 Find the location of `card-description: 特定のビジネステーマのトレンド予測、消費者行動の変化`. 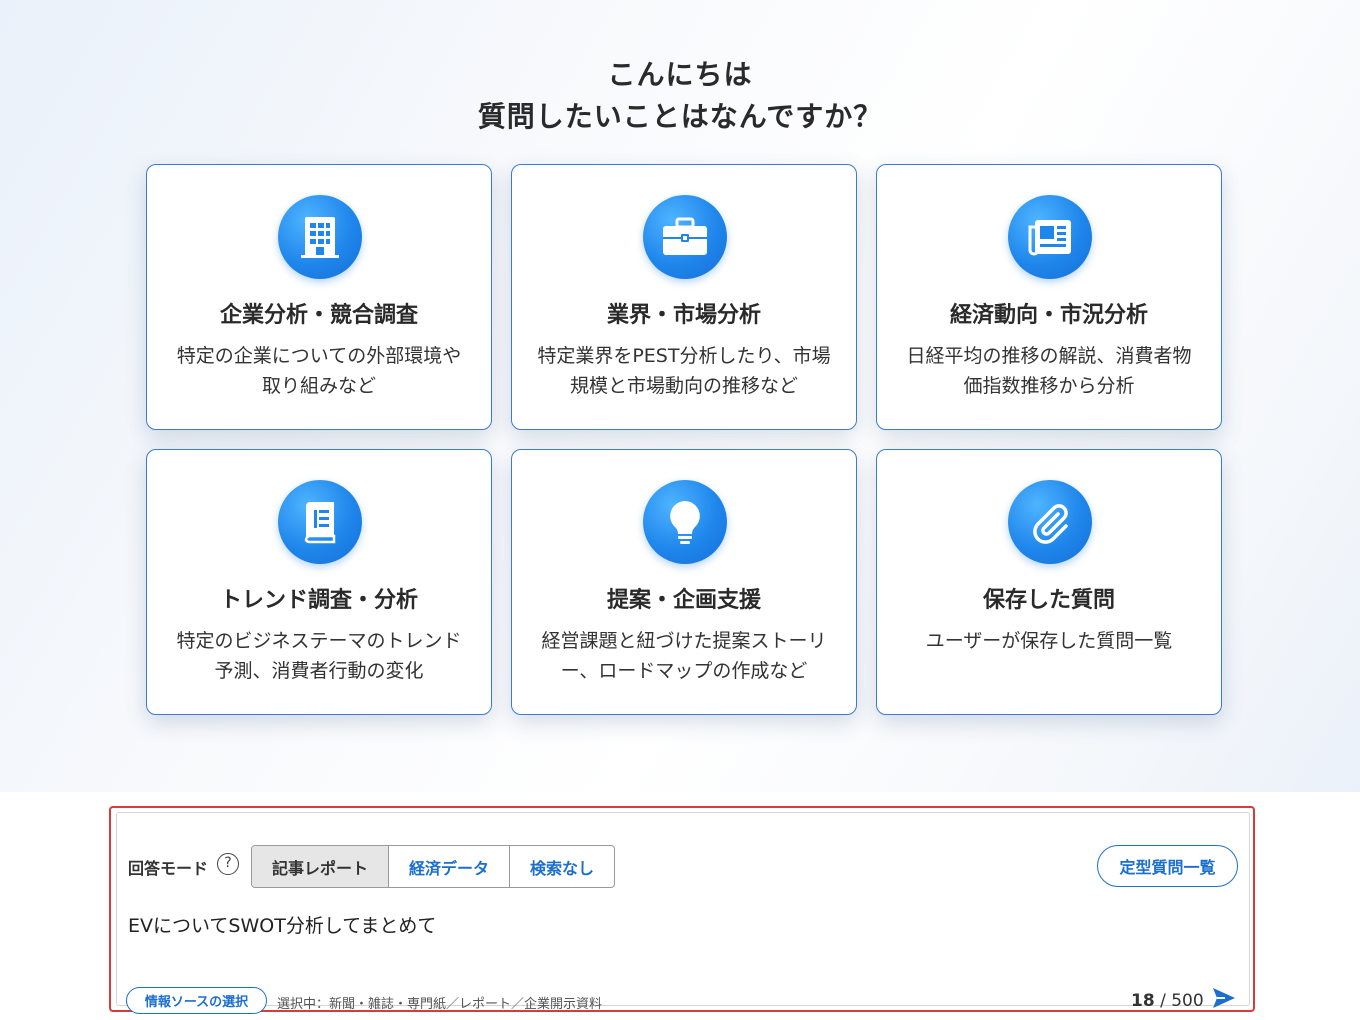

card-description: 特定のビジネステーマのトレンド予測、消費者行動の変化 is located at coordinates (319, 656).